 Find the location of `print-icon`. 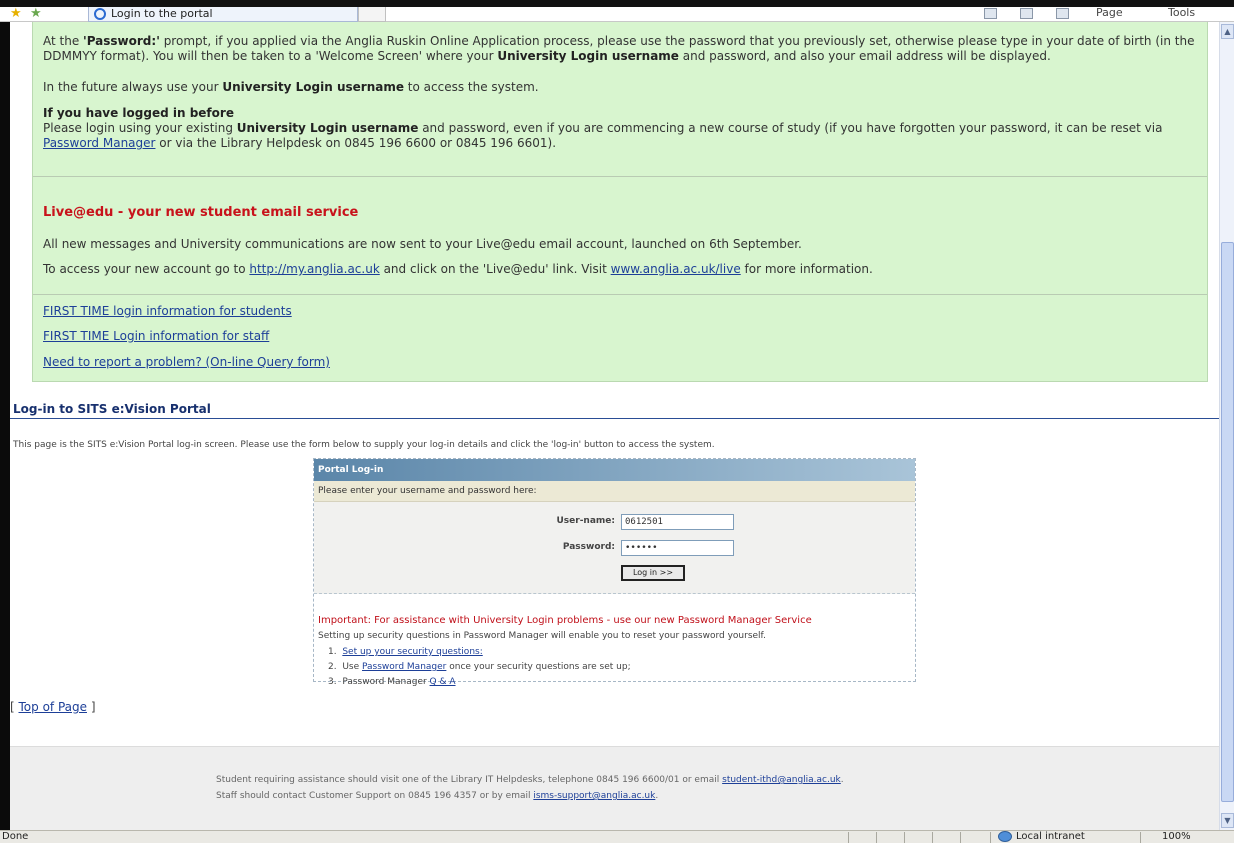

print-icon is located at coordinates (1062, 13).